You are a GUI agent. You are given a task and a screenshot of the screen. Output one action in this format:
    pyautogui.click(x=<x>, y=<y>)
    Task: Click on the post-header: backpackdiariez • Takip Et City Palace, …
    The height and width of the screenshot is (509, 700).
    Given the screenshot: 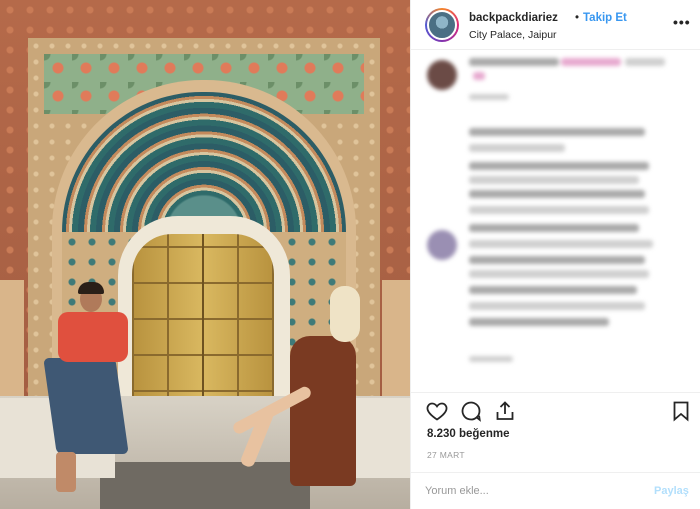 What is the action you would take?
    pyautogui.click(x=555, y=25)
    